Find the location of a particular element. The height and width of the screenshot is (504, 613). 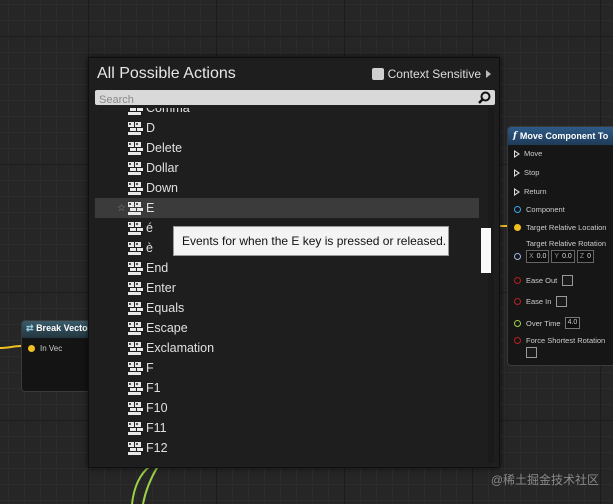

star-icon: ☆ is located at coordinates (121, 208).